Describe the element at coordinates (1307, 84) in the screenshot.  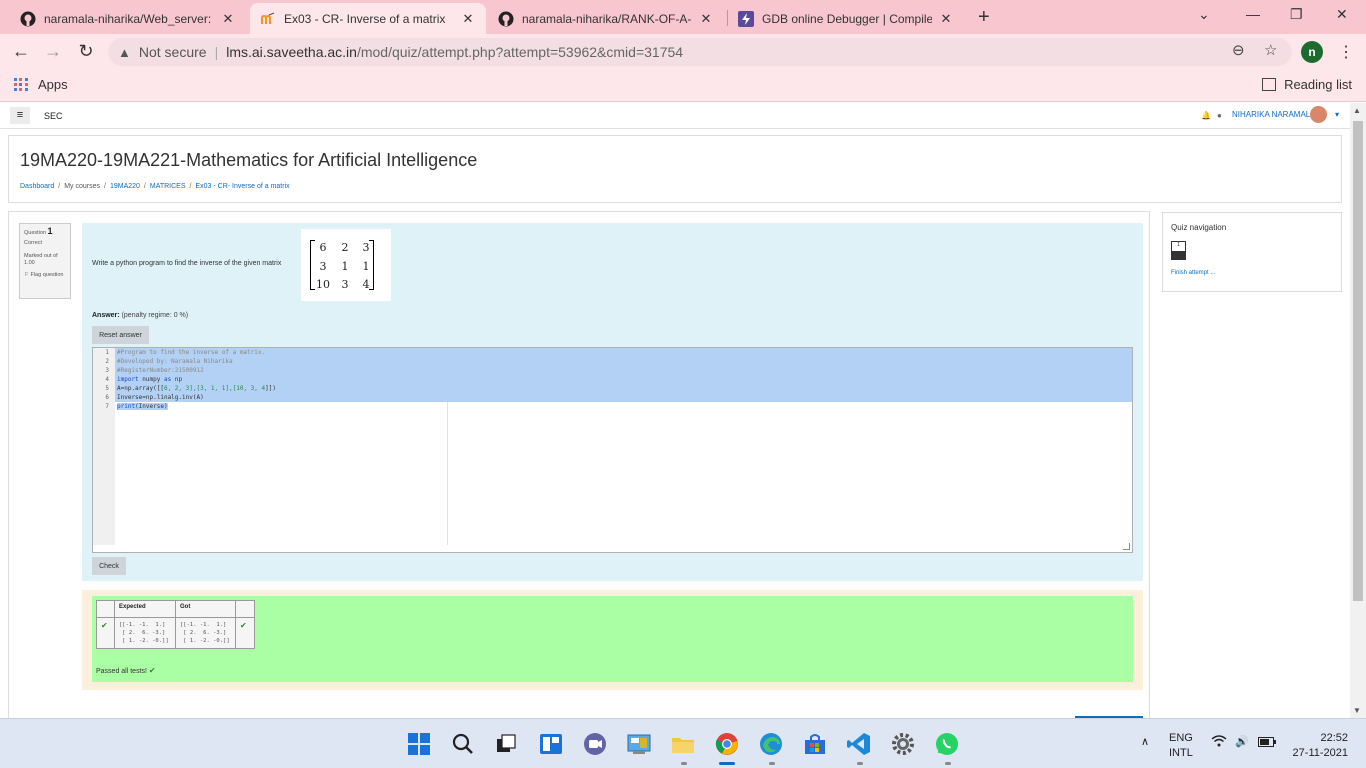
I see `reading-list-button: Reading list` at that location.